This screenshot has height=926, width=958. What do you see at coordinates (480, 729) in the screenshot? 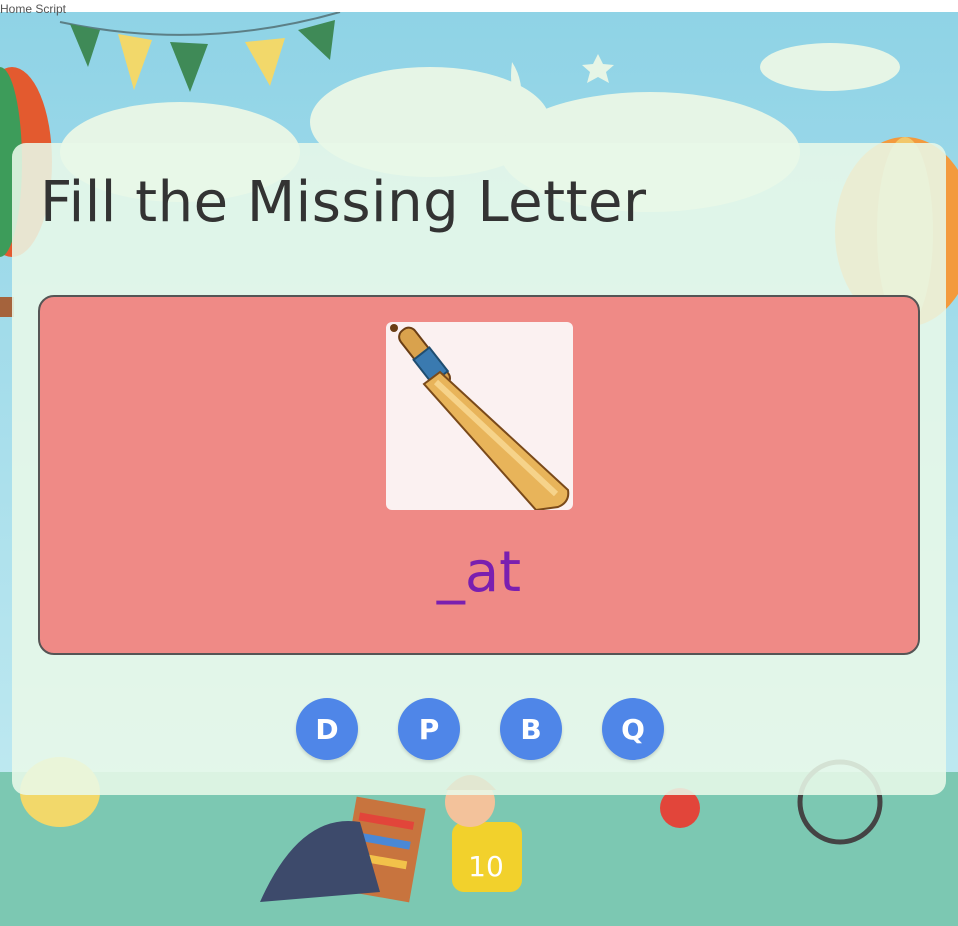
I see `answer-options: D P B Q` at bounding box center [480, 729].